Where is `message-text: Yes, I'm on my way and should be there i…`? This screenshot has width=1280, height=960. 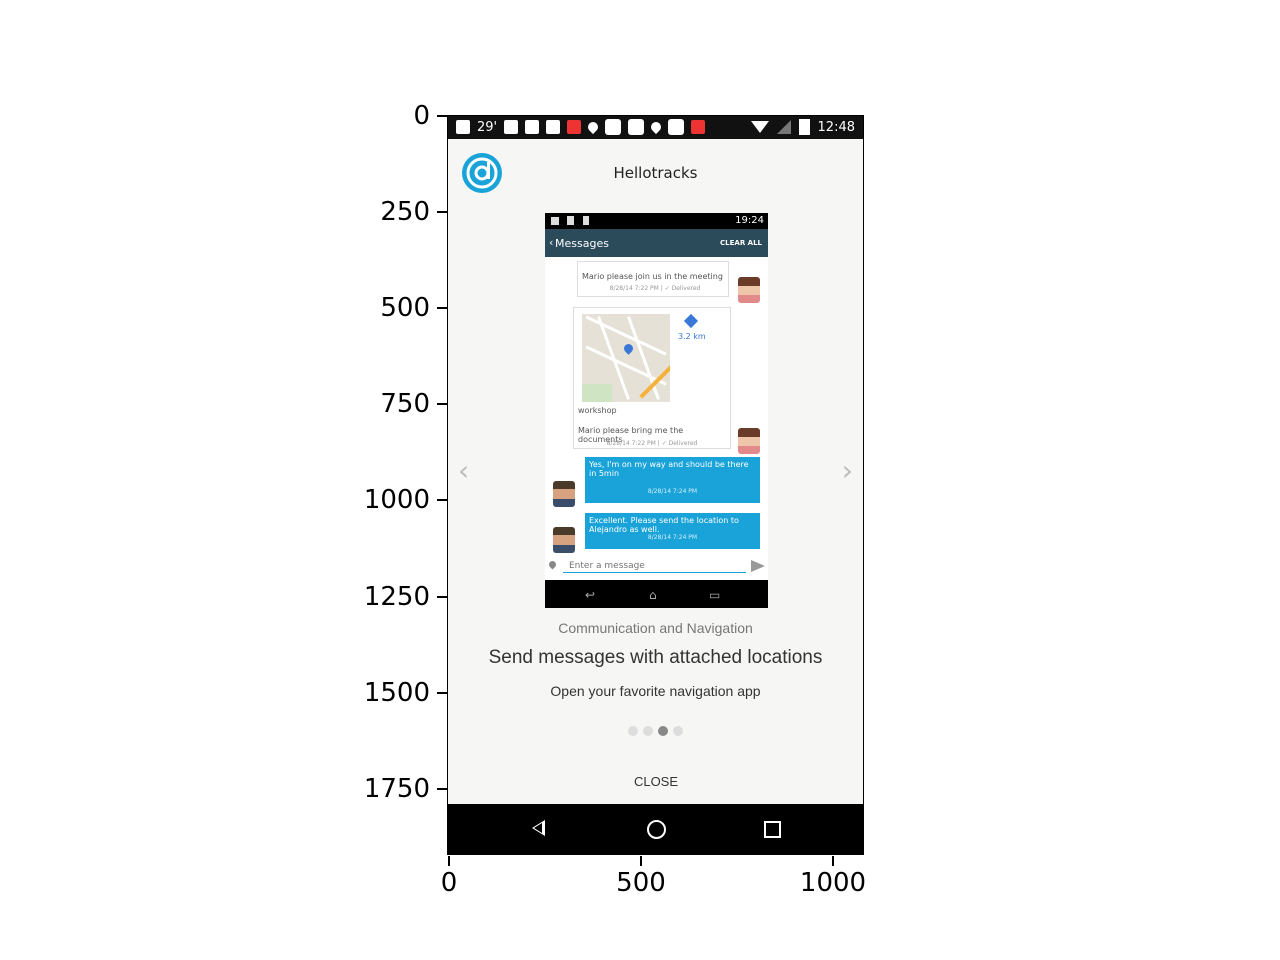
message-text: Yes, I'm on my way and should be there i… is located at coordinates (669, 469).